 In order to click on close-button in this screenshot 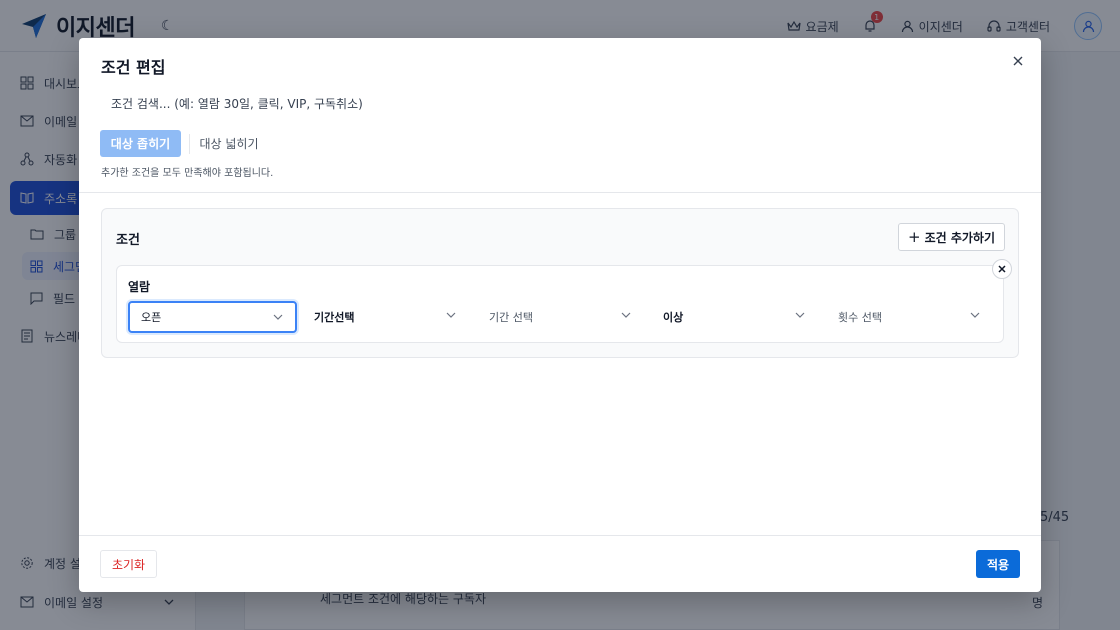, I will do `click(1018, 61)`.